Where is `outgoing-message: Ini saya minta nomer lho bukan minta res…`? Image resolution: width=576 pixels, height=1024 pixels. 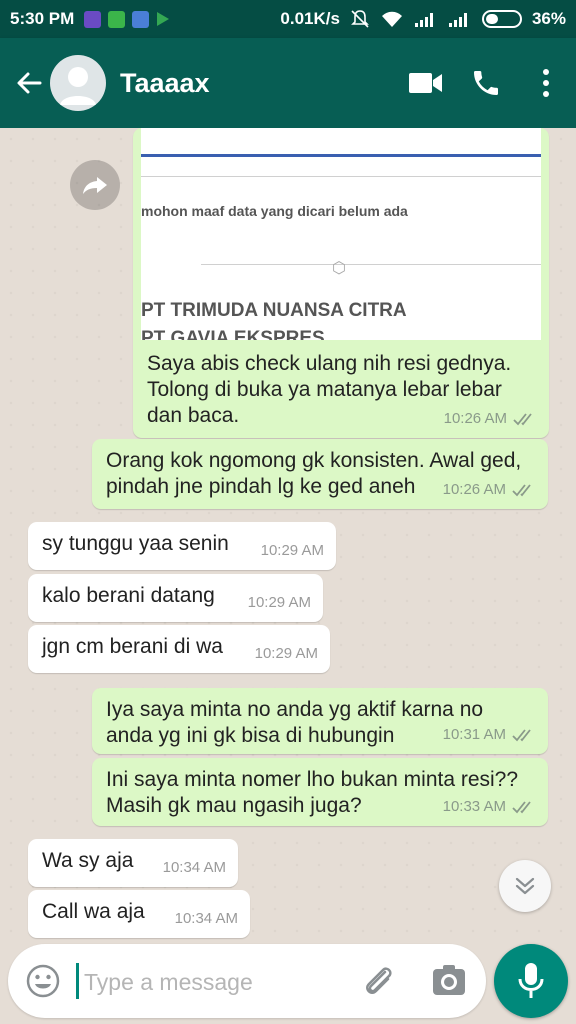
outgoing-message: Ini saya minta nomer lho bukan minta res… is located at coordinates (320, 792).